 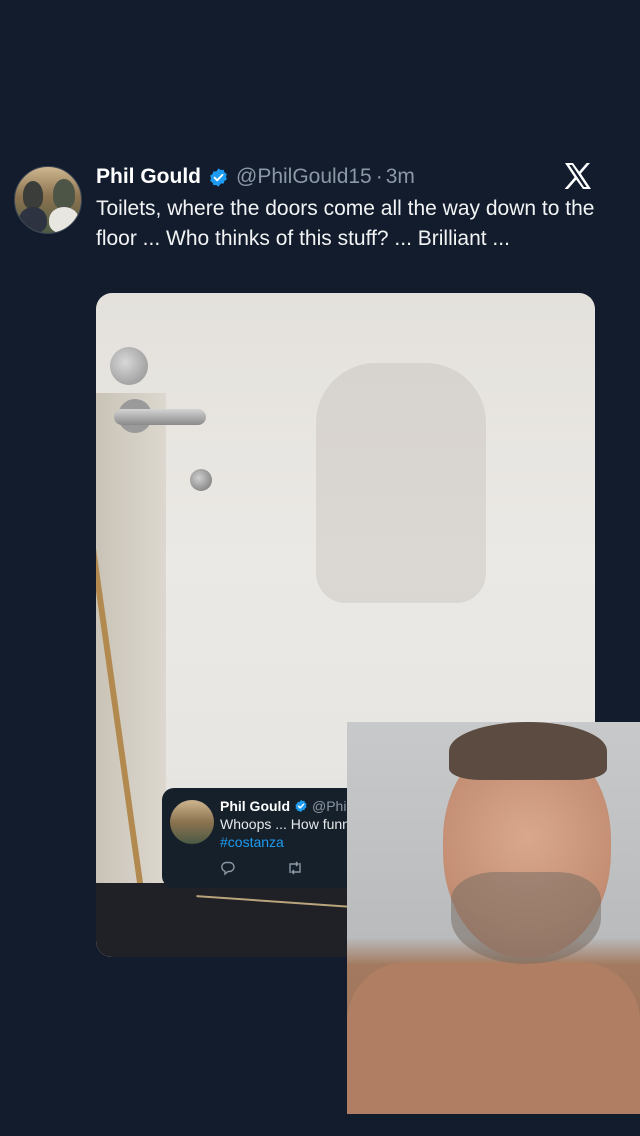 I want to click on tweet-time: 3m, so click(x=400, y=177).